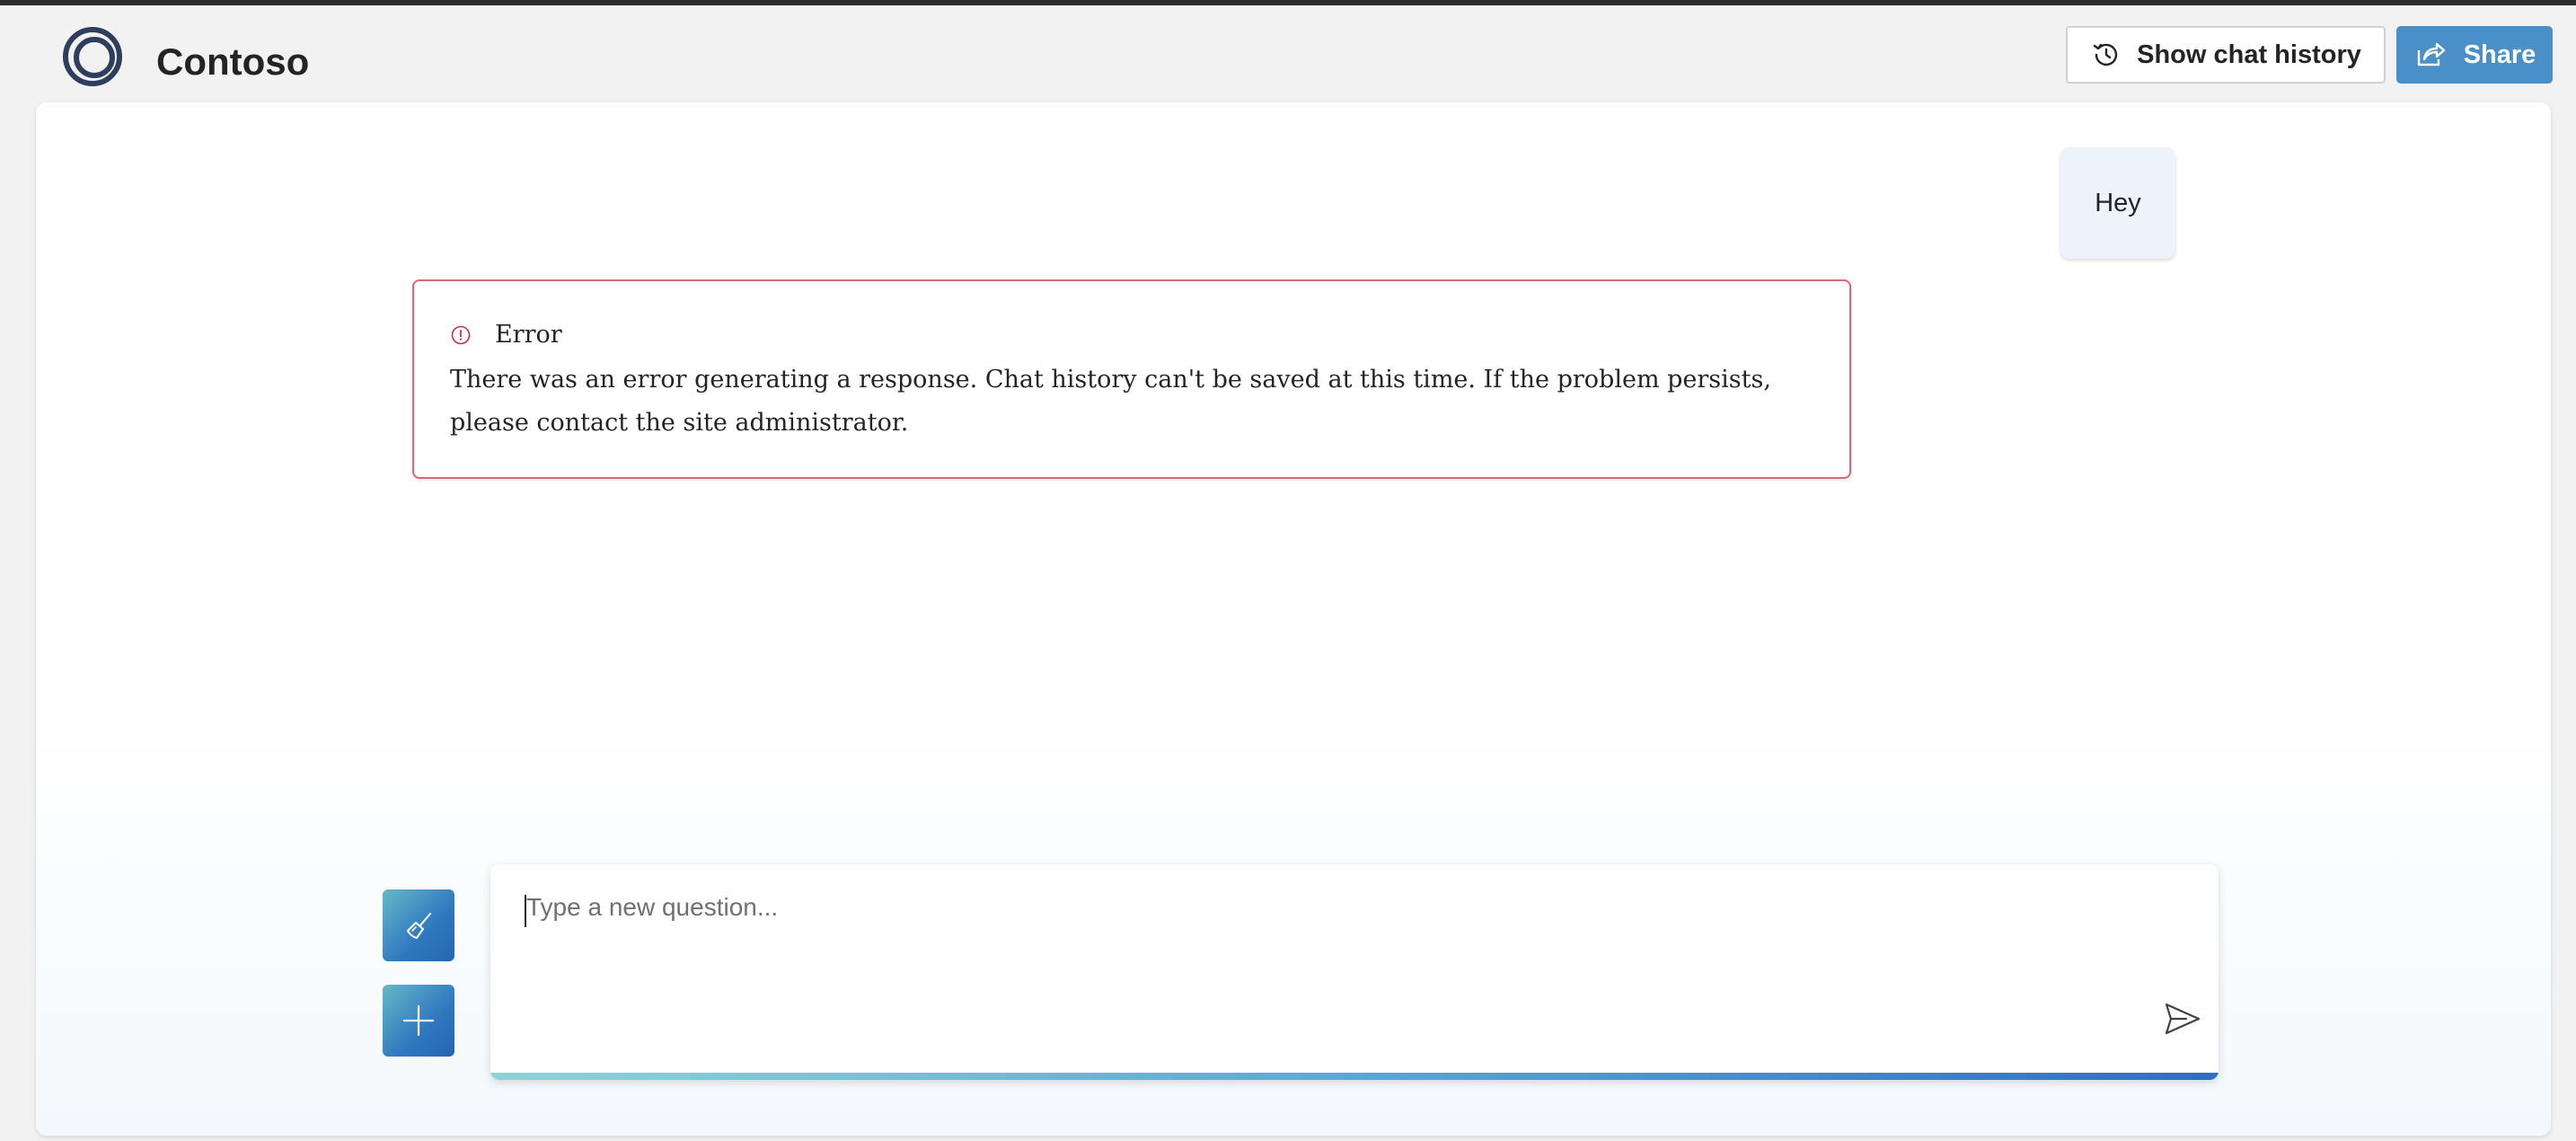 The height and width of the screenshot is (1141, 2576). I want to click on plus-icon, so click(418, 1021).